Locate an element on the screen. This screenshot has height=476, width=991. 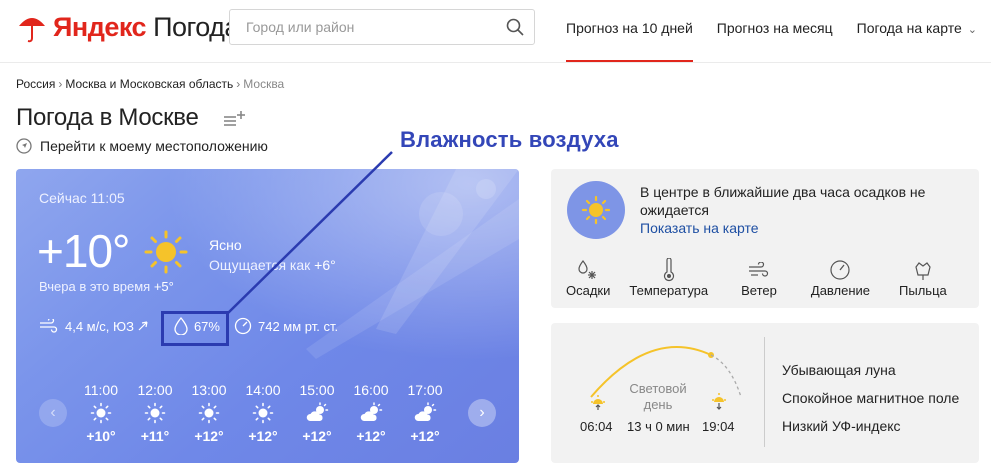
nav-map: Погода на карте ⌄ is located at coordinates (917, 28).